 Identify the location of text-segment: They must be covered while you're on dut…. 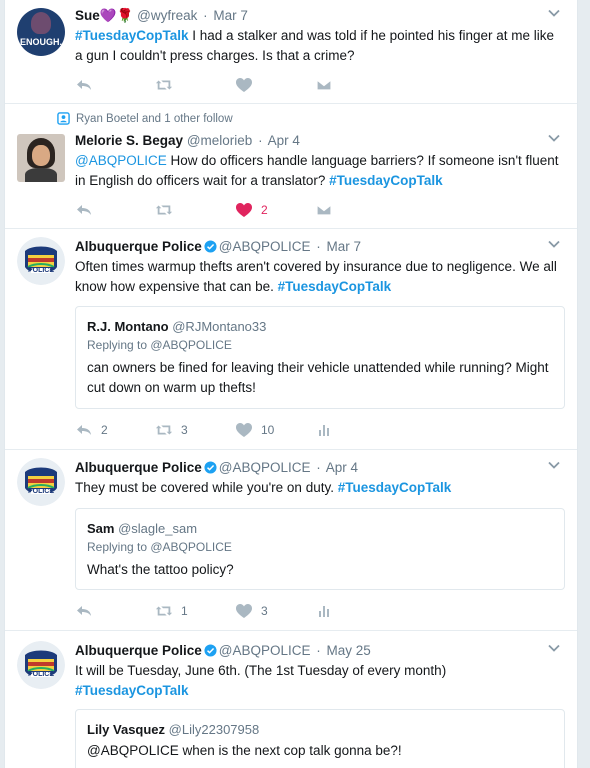
(206, 487).